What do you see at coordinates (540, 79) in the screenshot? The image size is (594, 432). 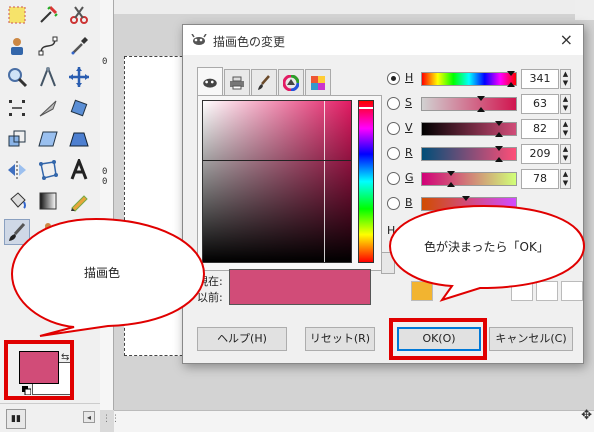 I see `channel-value-field: 341` at bounding box center [540, 79].